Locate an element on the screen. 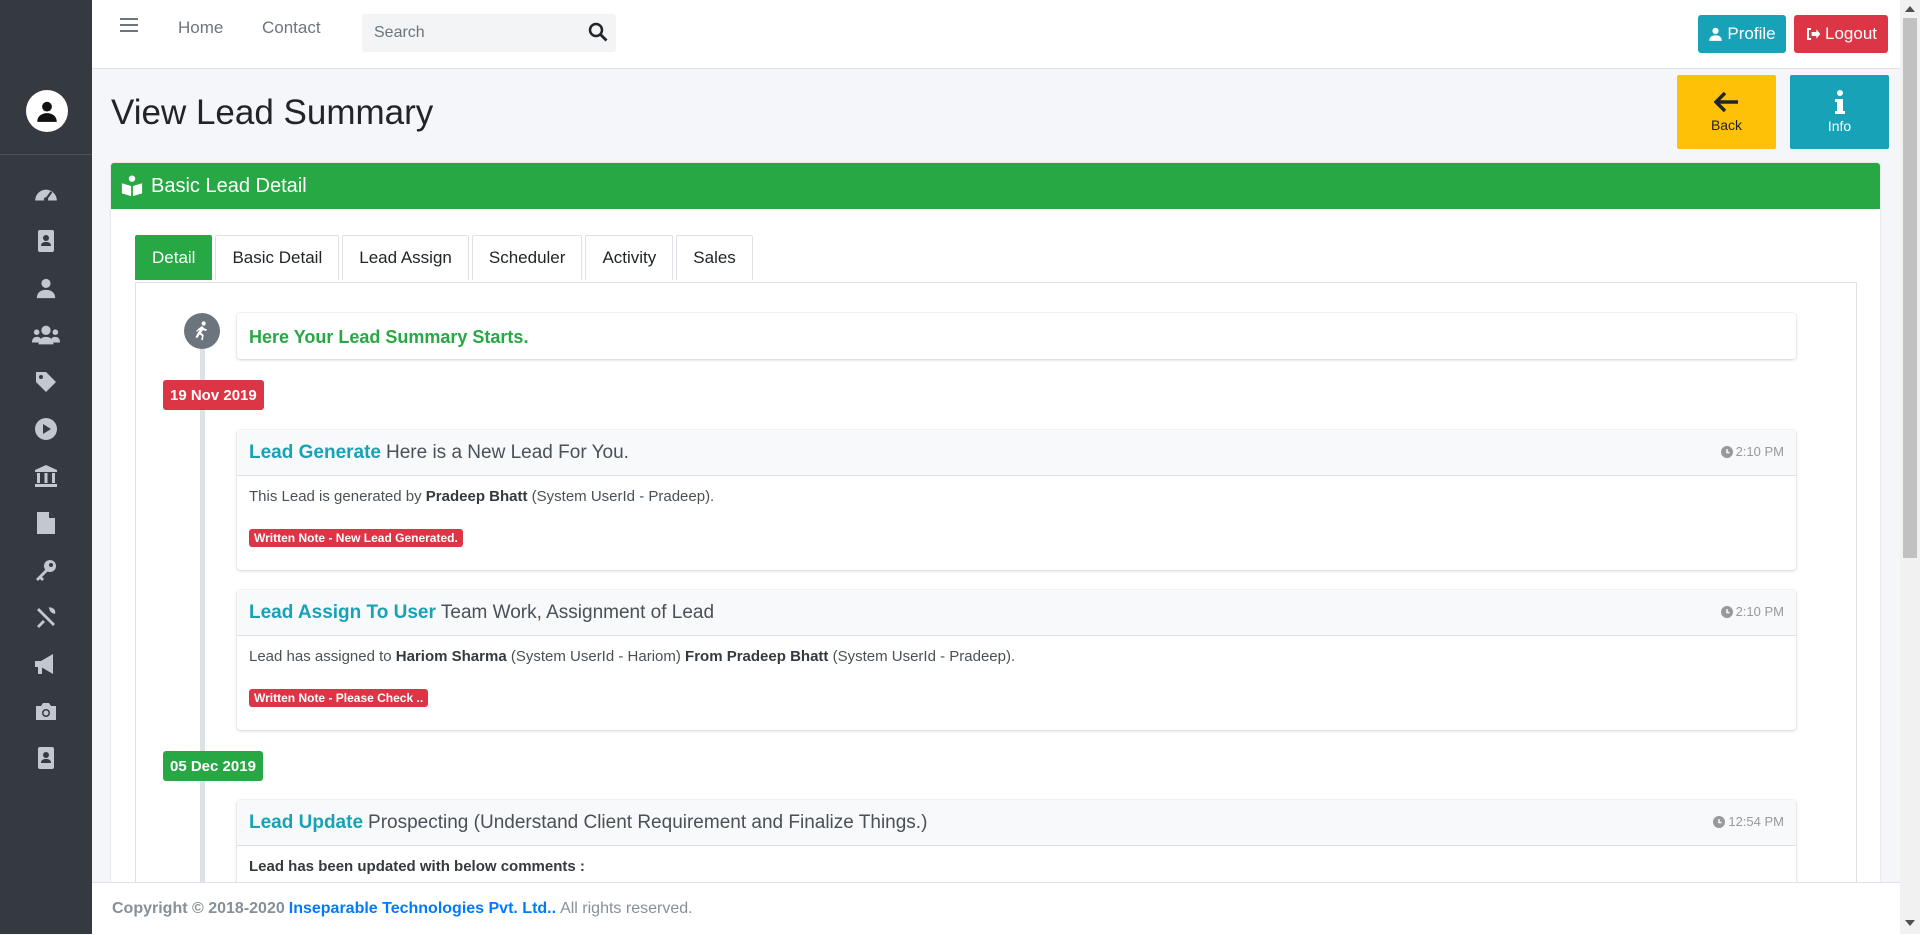 The height and width of the screenshot is (935, 1920). contact-card-icon is located at coordinates (46, 758).